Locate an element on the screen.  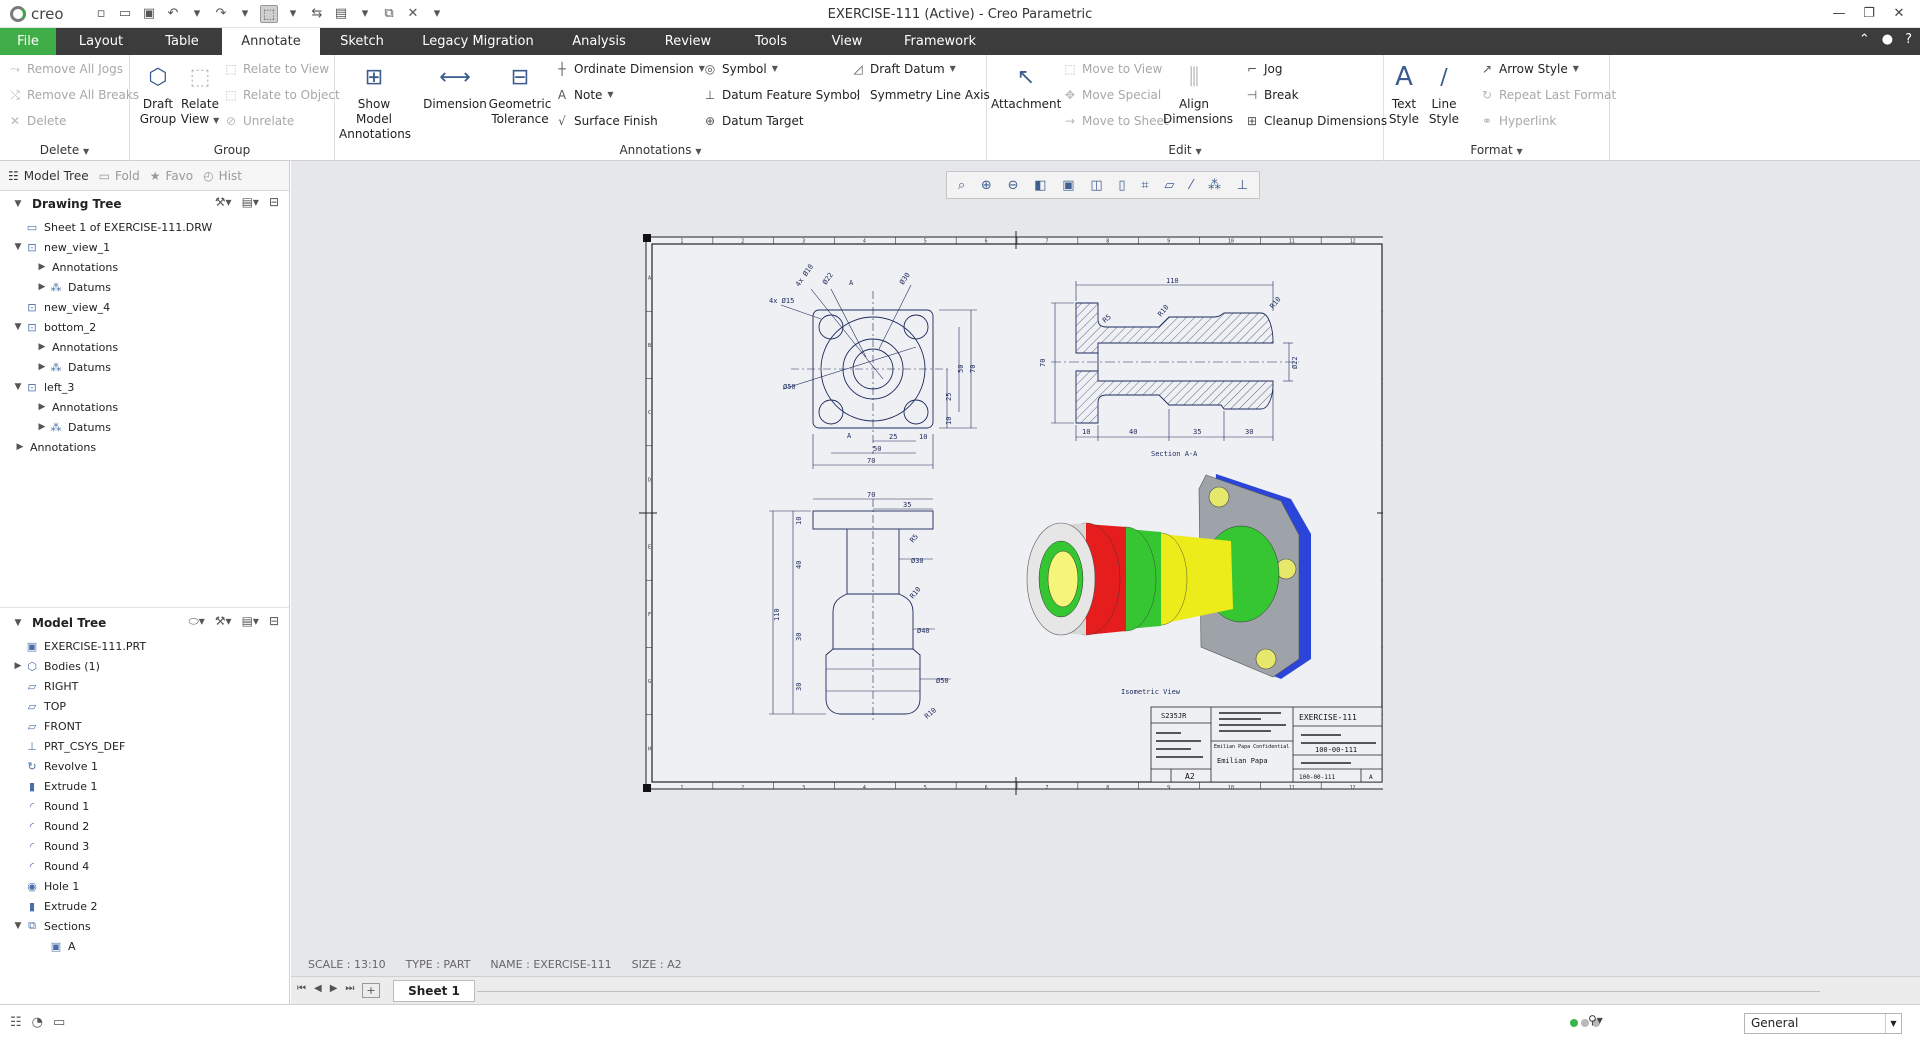
tree-settings-icon: ▤▾ is located at coordinates (250, 202).